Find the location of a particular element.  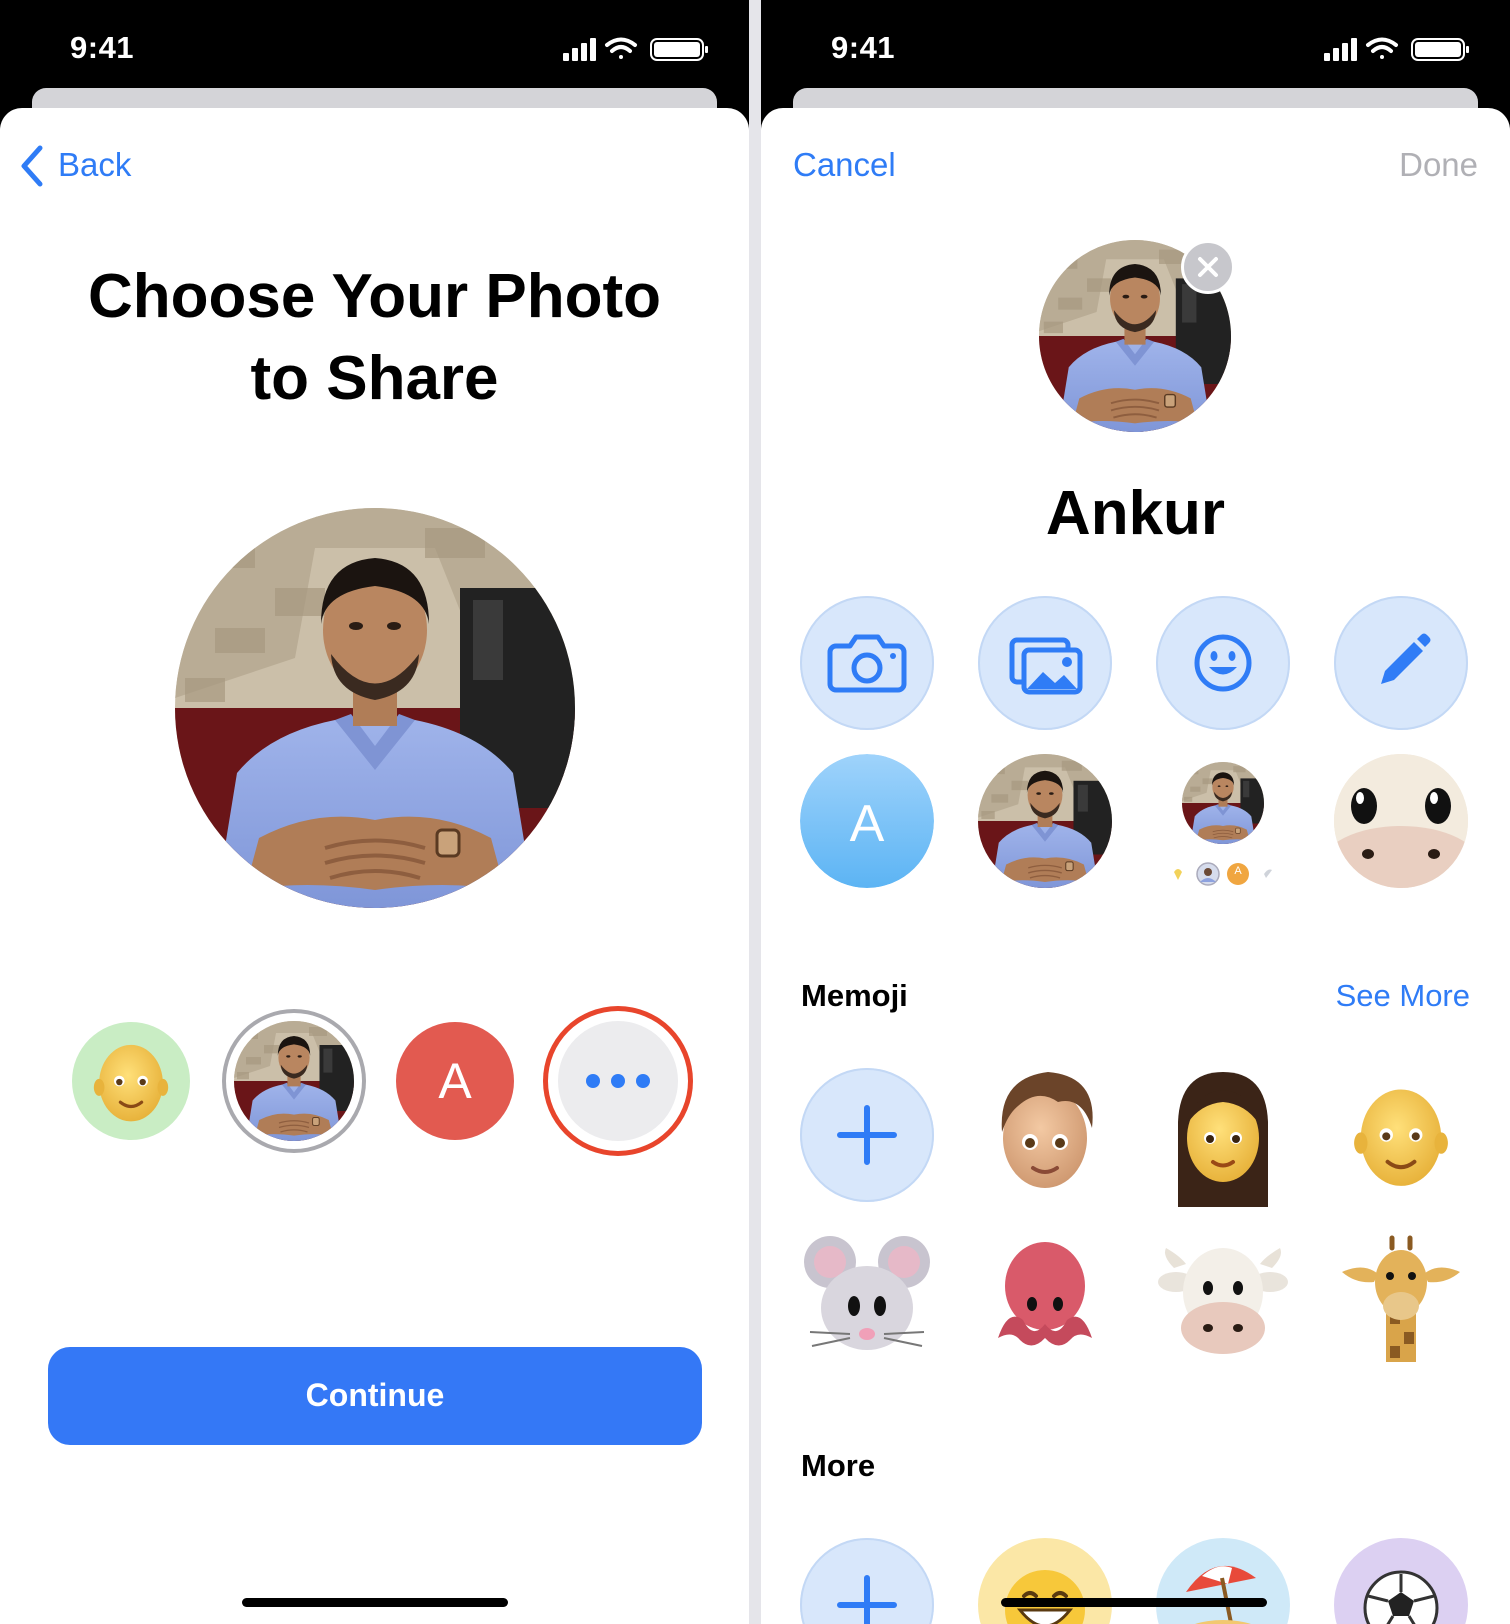

emoji-icon is located at coordinates (1223, 663).